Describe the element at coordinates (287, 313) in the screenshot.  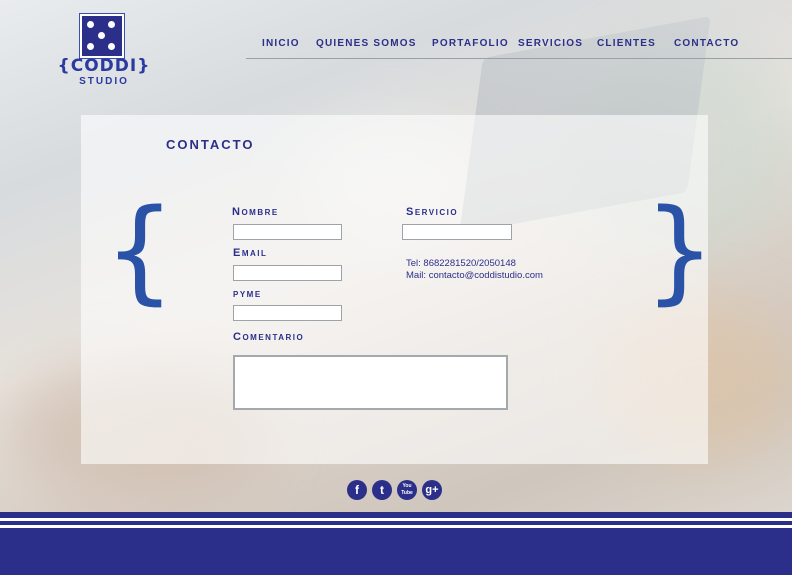
I see `pyme-field` at that location.